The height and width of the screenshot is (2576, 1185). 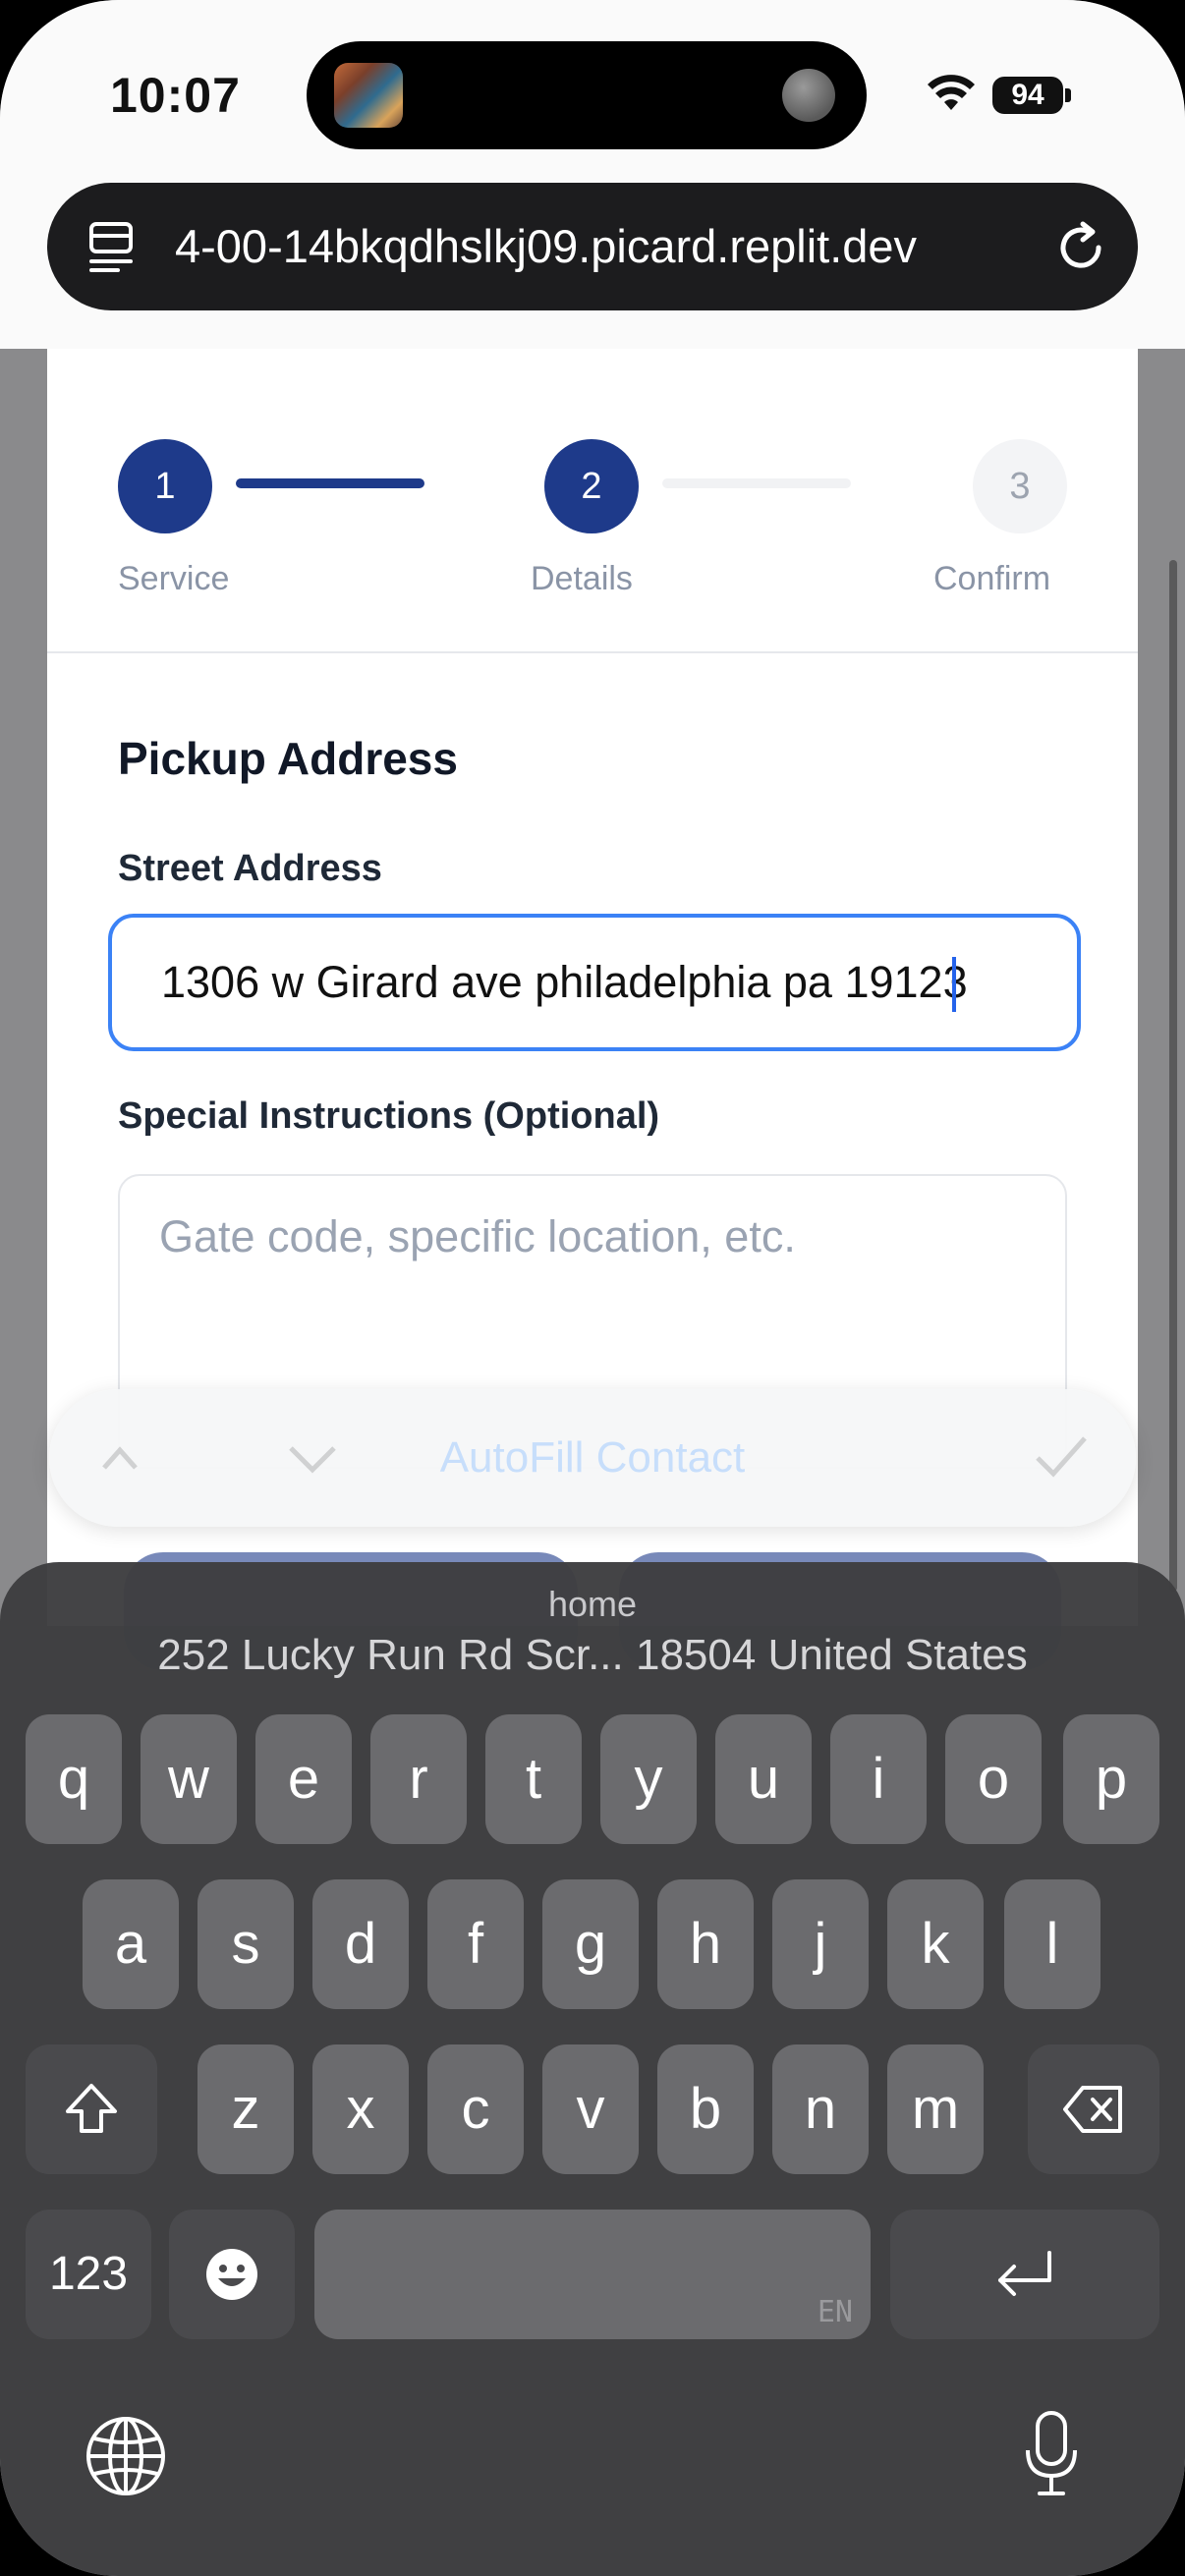 I want to click on key-w: w, so click(x=189, y=1779).